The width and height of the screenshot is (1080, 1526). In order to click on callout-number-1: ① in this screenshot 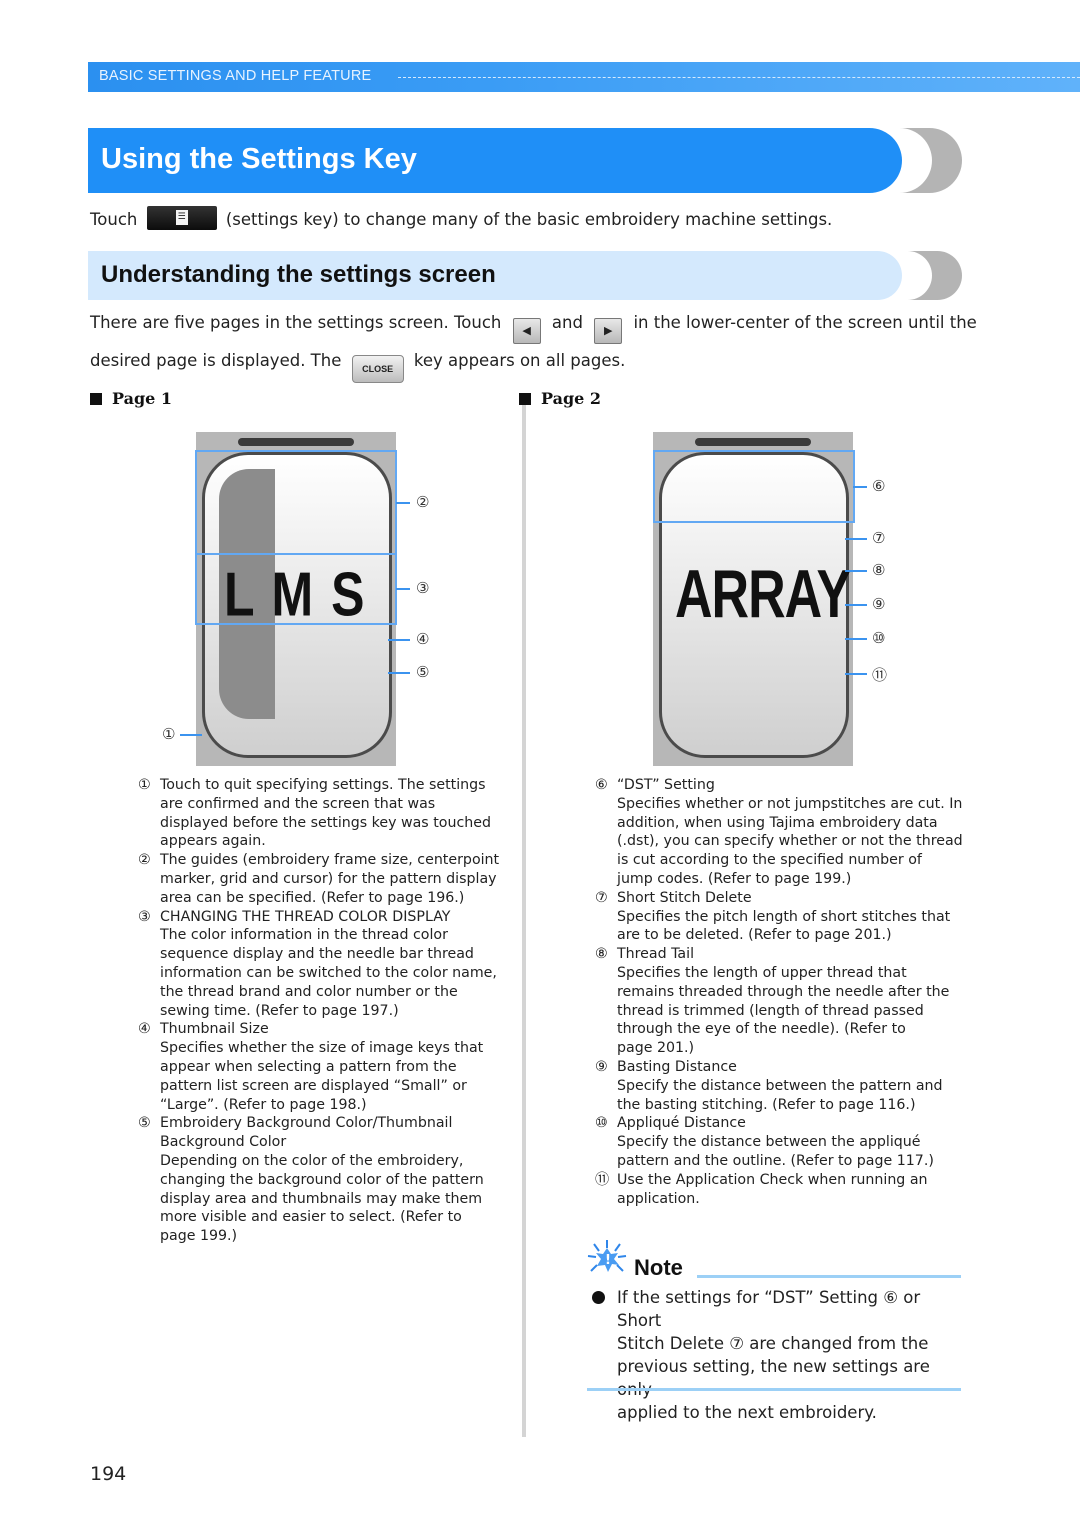, I will do `click(169, 734)`.